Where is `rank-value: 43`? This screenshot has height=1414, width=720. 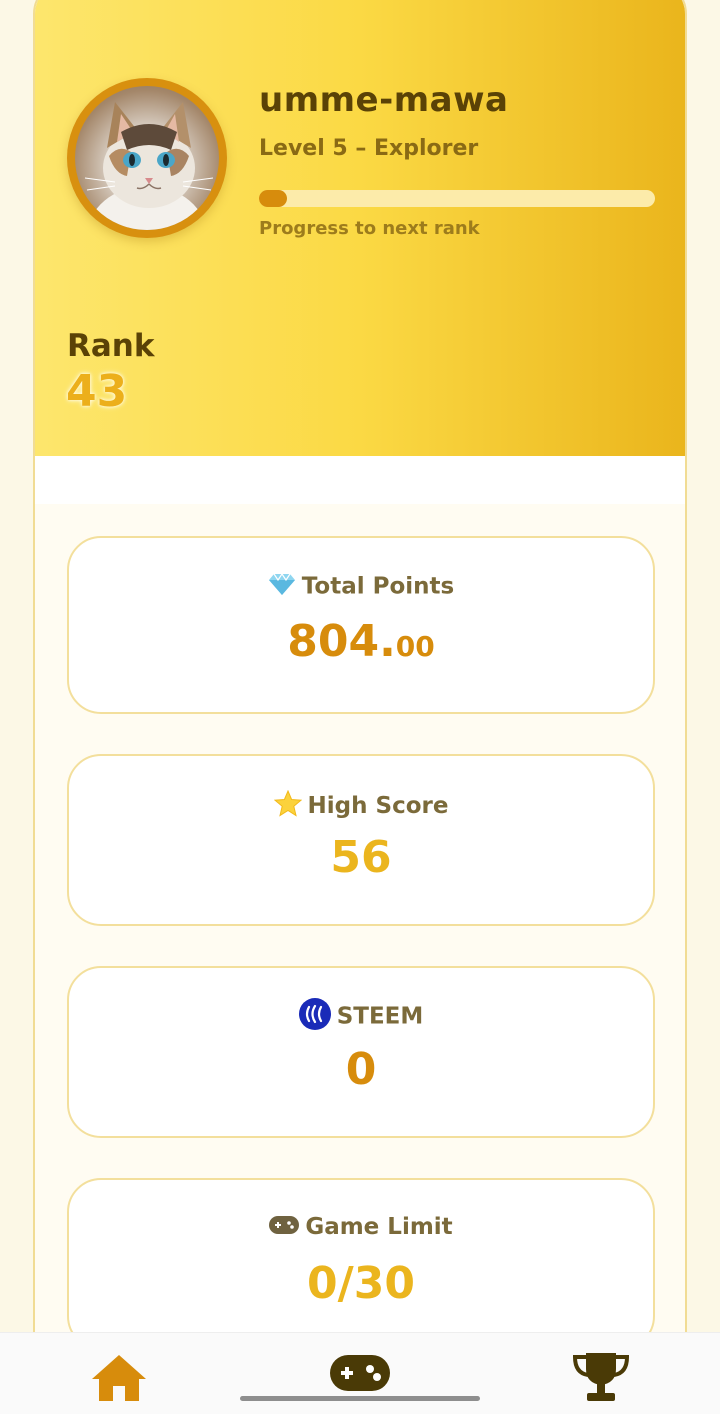
rank-value: 43 is located at coordinates (97, 391).